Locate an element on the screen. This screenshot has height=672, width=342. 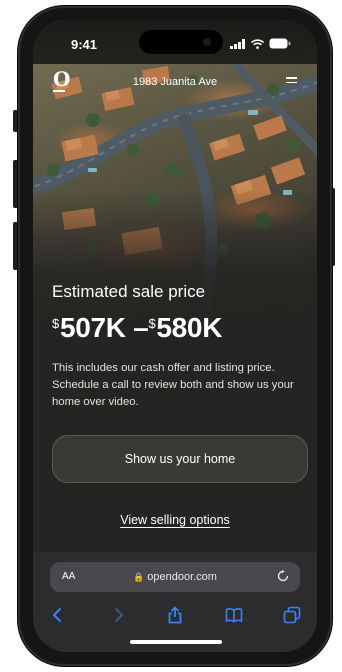
price-low: 507K is located at coordinates (92, 327).